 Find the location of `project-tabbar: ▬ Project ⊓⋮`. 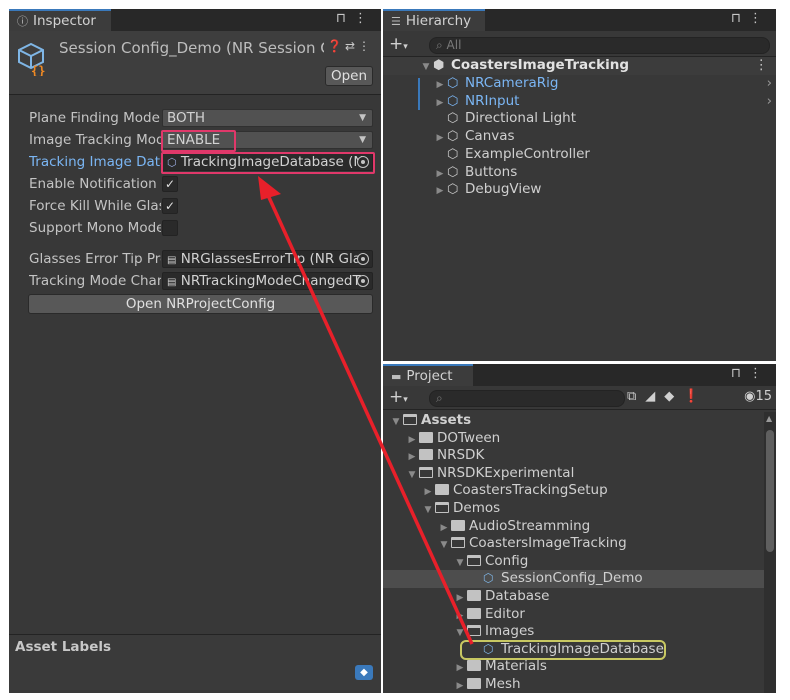

project-tabbar: ▬ Project ⊓⋮ is located at coordinates (579, 375).